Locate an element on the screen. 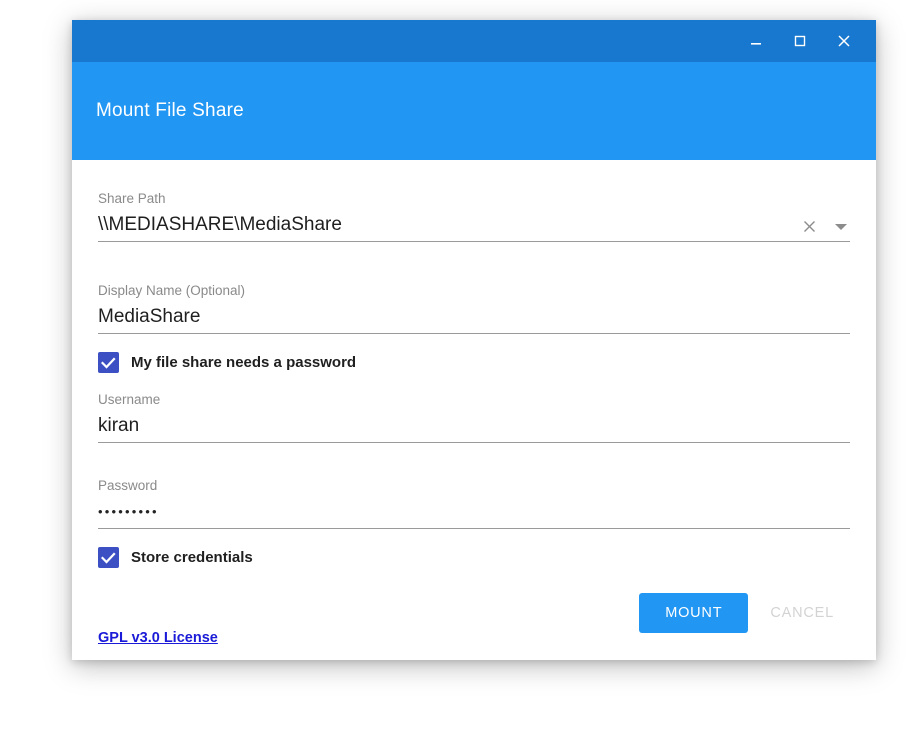 Image resolution: width=920 pixels, height=740 pixels. display-name-input: MediaShare is located at coordinates (474, 318).